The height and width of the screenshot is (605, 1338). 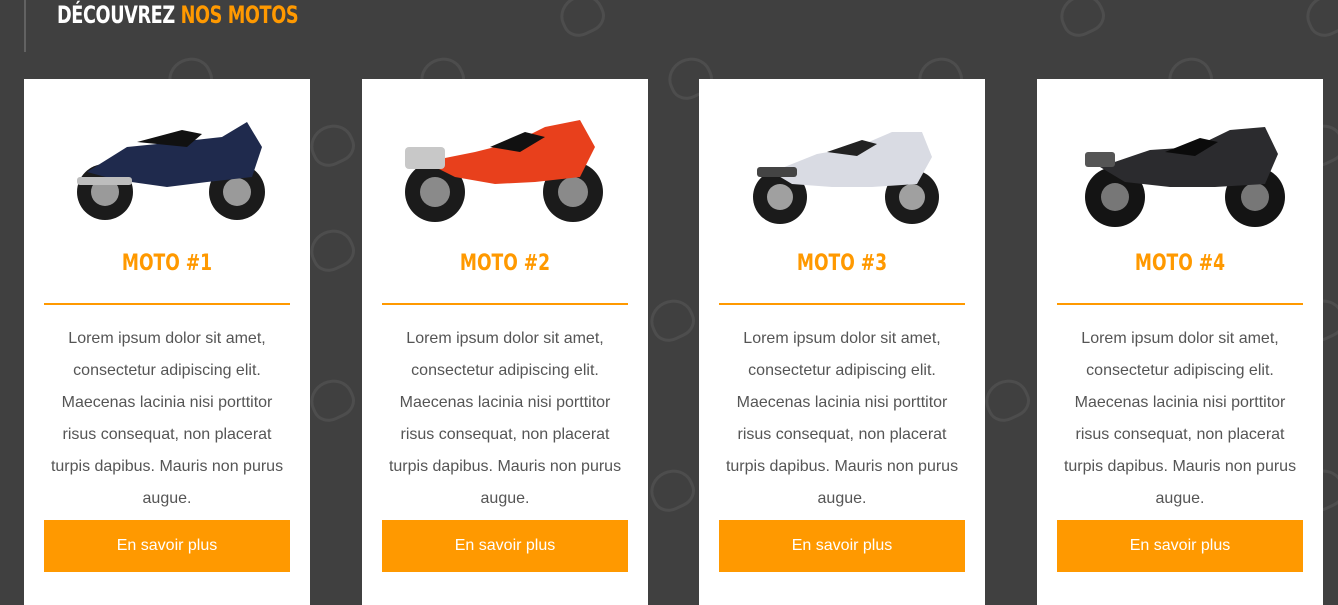 I want to click on card-title: MOTO #2, so click(x=505, y=263).